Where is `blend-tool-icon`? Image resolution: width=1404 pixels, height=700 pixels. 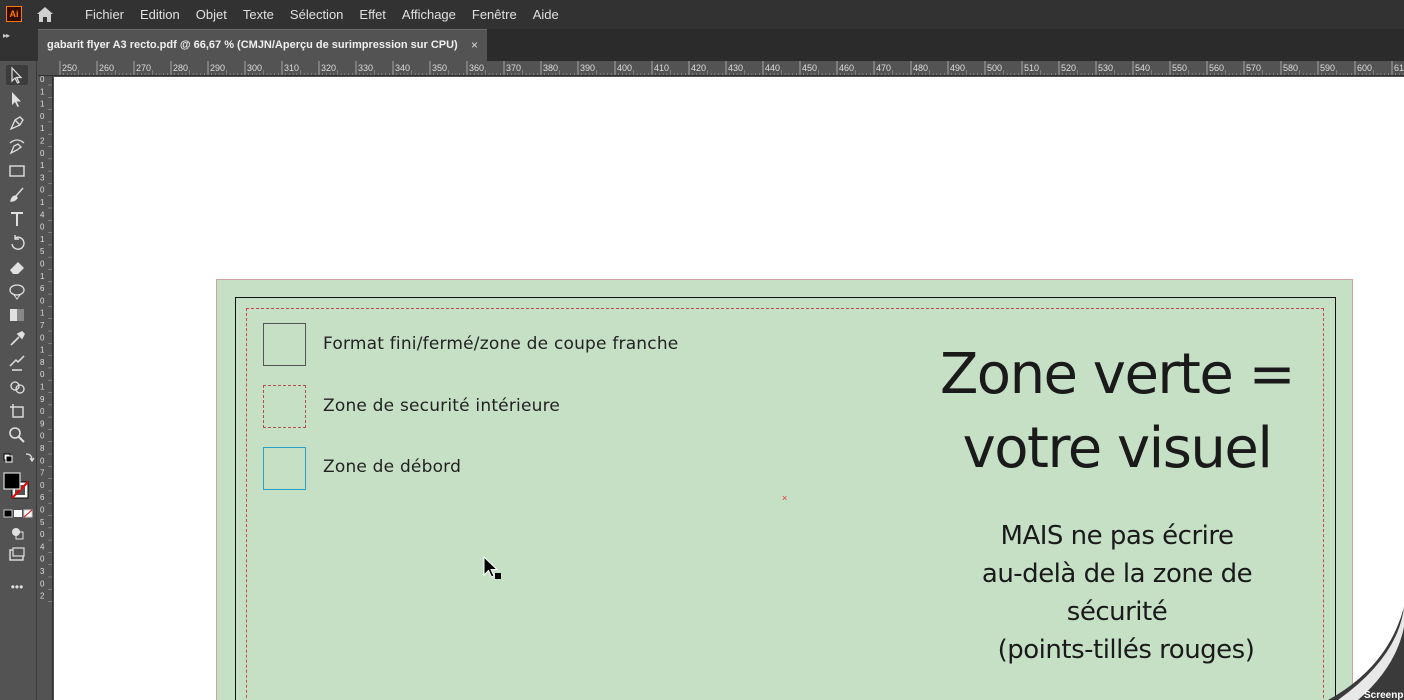 blend-tool-icon is located at coordinates (17, 363).